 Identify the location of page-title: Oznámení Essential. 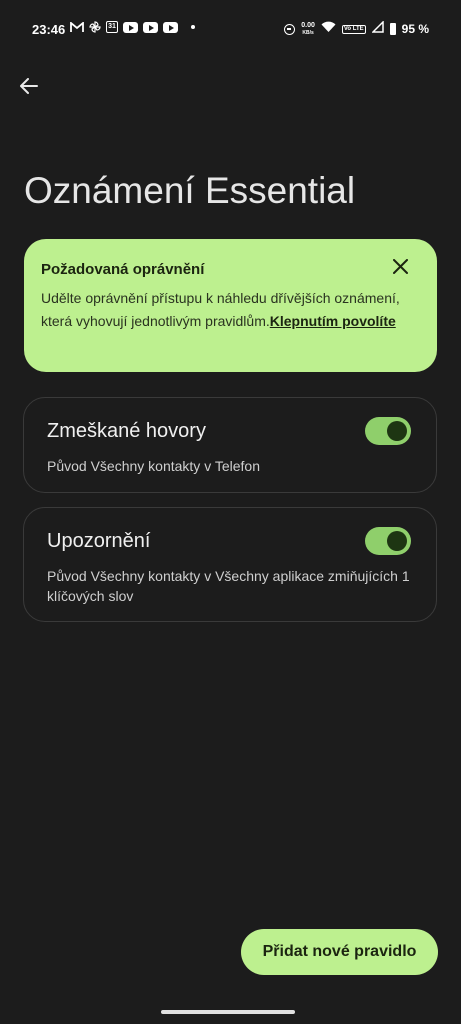
(190, 190).